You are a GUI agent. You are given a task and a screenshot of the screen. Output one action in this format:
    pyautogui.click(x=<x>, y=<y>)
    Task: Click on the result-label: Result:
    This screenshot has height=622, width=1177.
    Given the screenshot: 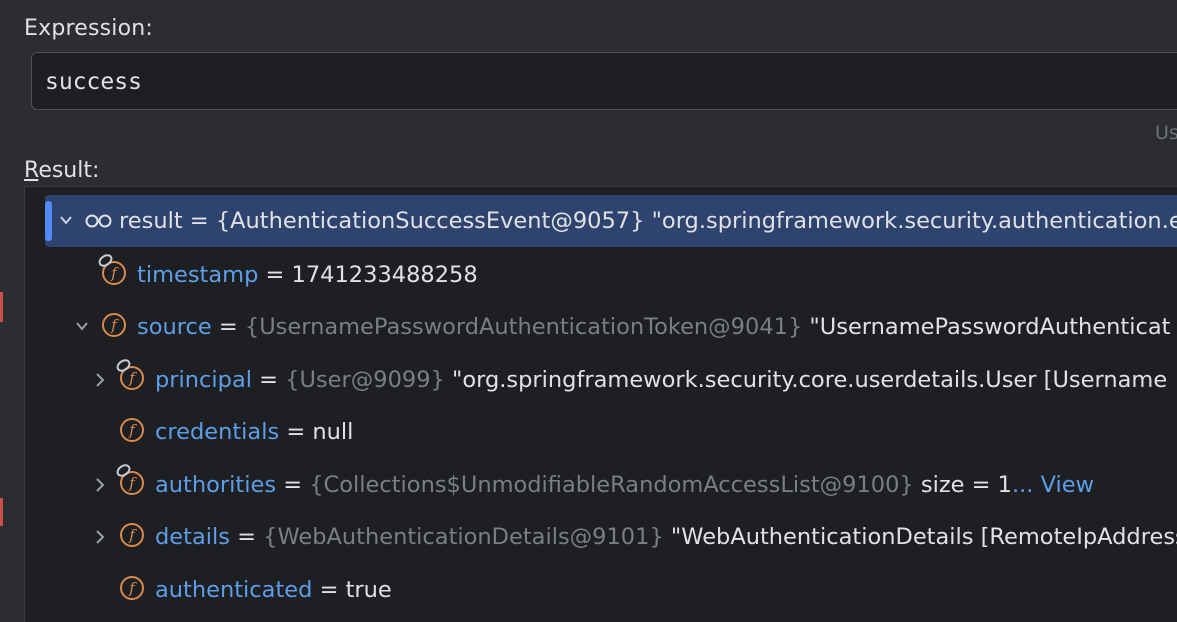 What is the action you would take?
    pyautogui.click(x=61, y=170)
    